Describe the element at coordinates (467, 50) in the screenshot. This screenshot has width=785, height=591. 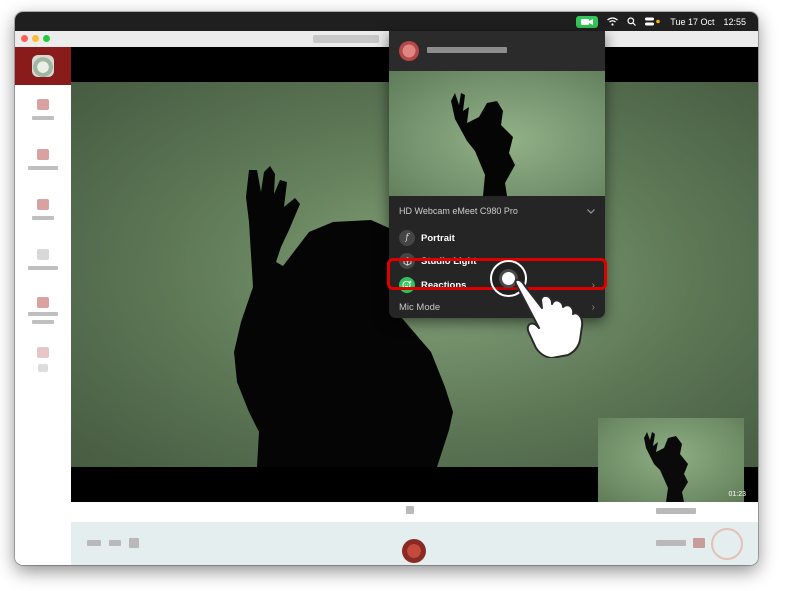
I see `app-name-redacted` at that location.